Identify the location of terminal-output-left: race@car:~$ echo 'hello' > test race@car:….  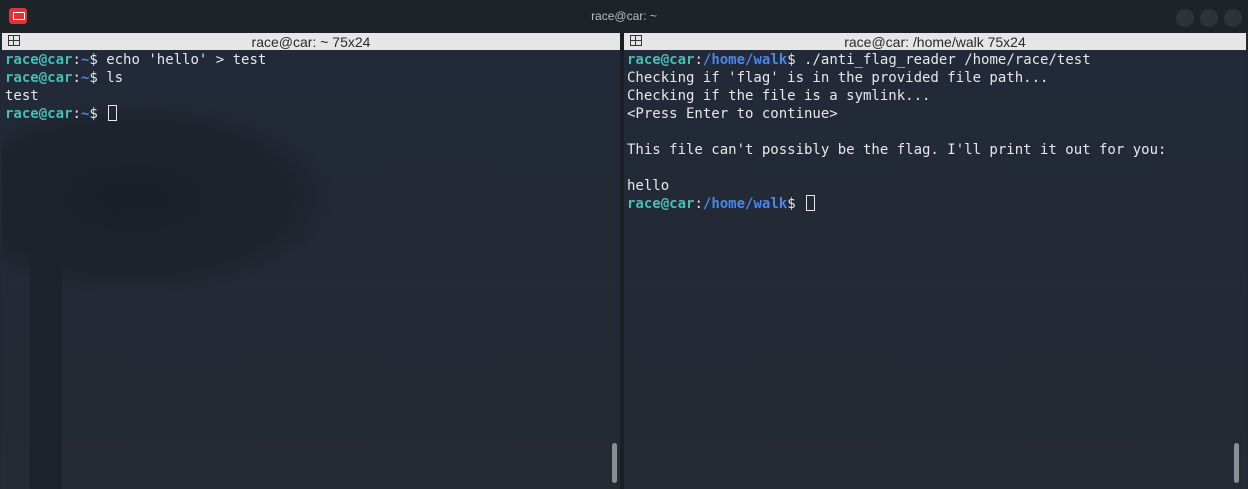
(307, 87).